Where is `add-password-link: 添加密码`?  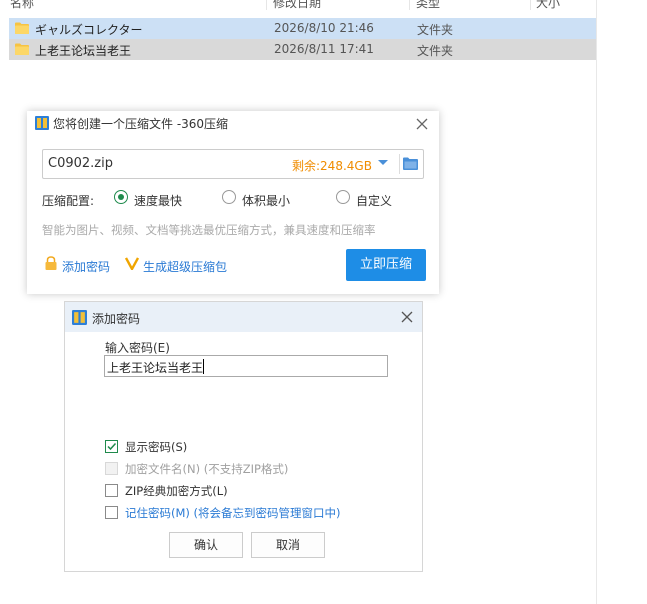
add-password-link: 添加密码 is located at coordinates (86, 266).